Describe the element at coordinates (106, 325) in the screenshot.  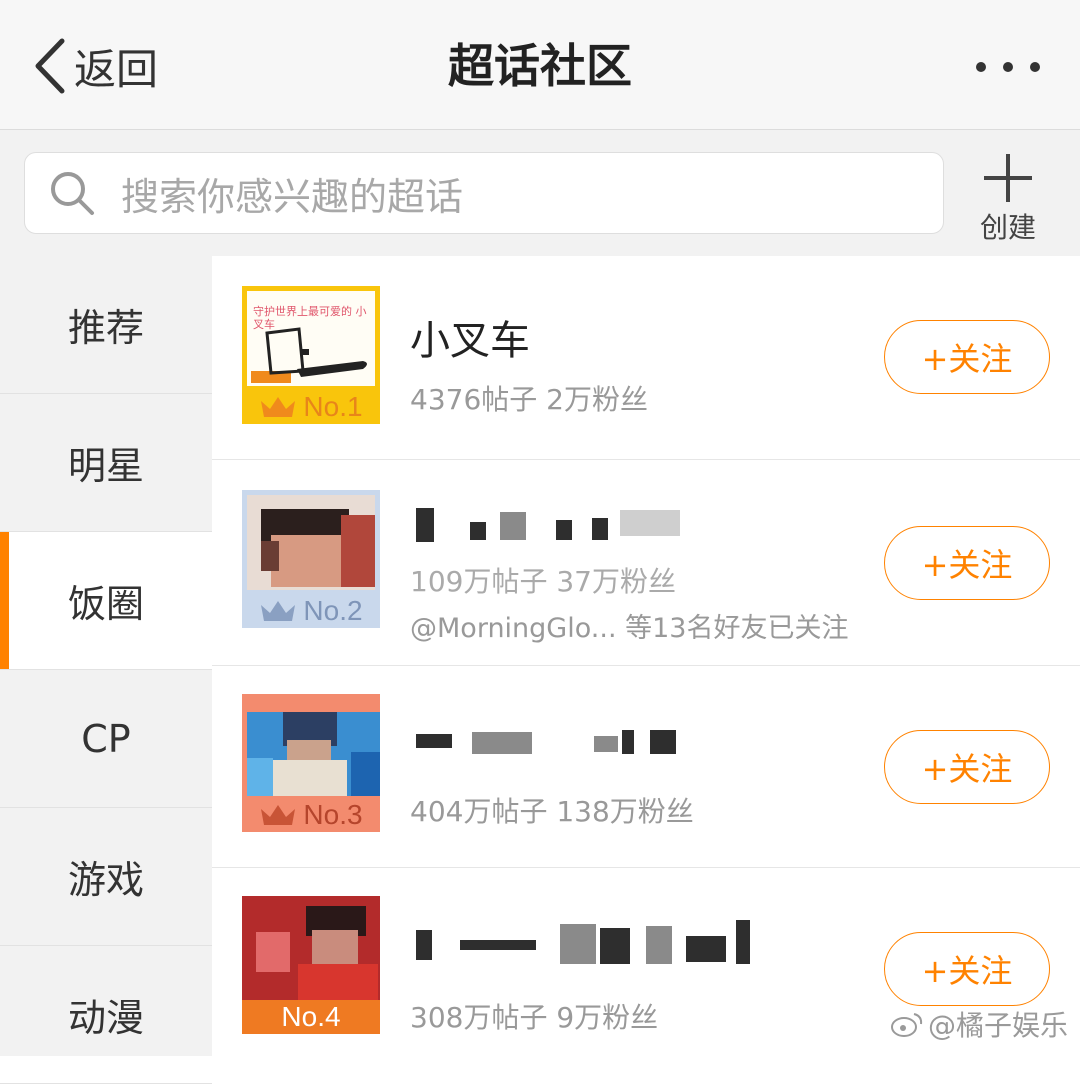
I see `sidebar-item-recommend: 推荐` at that location.